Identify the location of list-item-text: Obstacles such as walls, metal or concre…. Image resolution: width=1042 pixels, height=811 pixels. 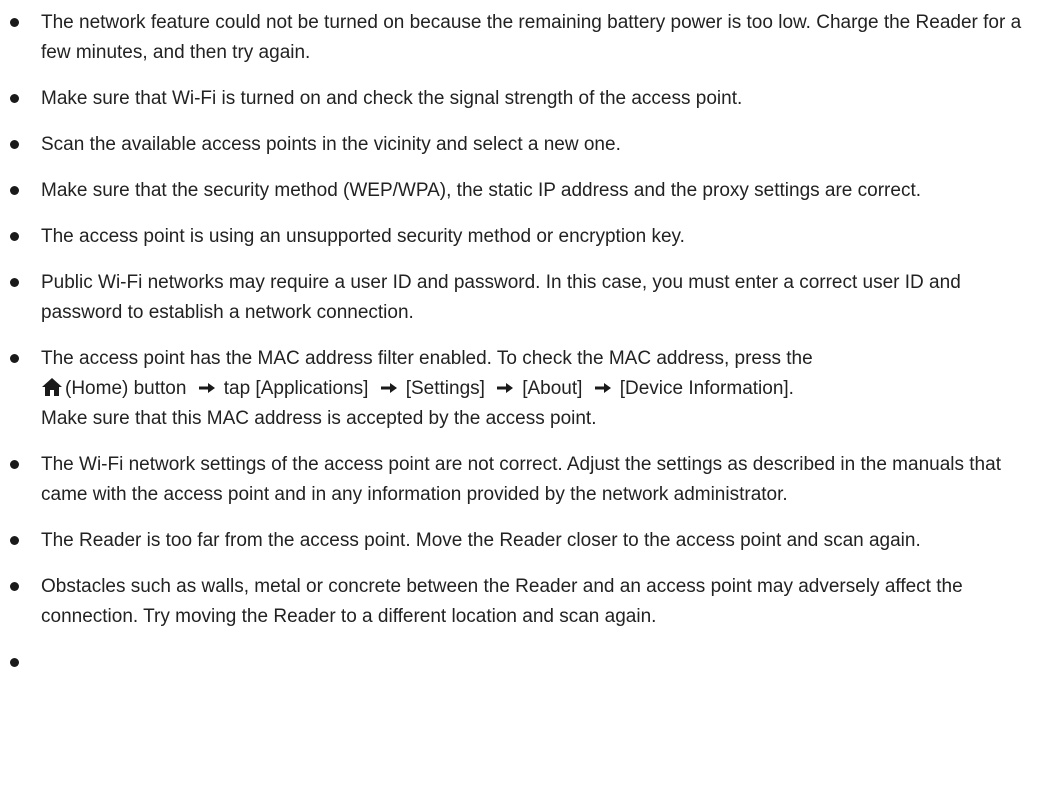
(502, 601).